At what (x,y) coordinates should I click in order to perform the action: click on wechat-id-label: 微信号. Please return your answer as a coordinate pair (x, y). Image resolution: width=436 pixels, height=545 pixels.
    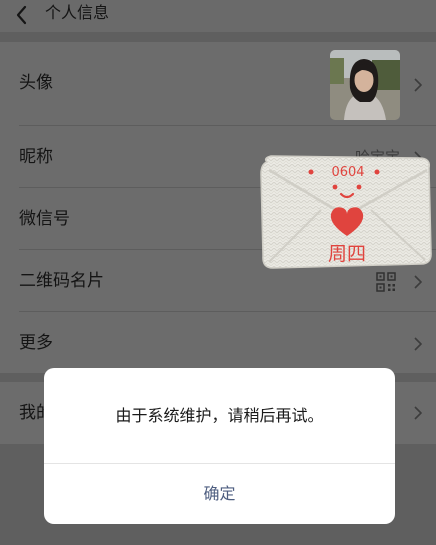
    Looking at the image, I should click on (44, 219).